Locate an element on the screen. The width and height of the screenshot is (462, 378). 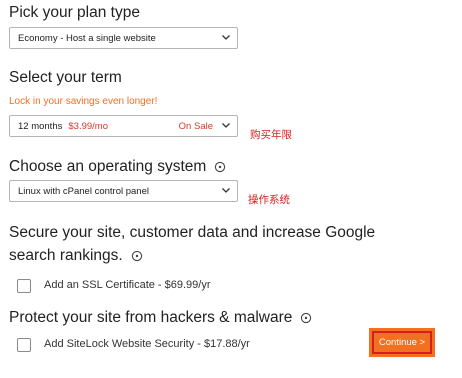
term-savings-note: Lock in your savings even longer! is located at coordinates (83, 101).